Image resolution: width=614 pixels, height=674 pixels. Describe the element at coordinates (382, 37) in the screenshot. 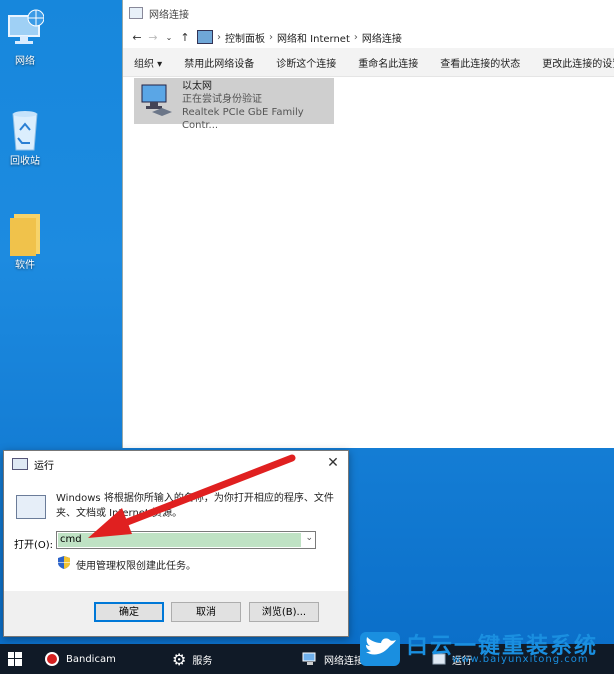

I see `breadcrumb-network-connections: 网络连接` at that location.